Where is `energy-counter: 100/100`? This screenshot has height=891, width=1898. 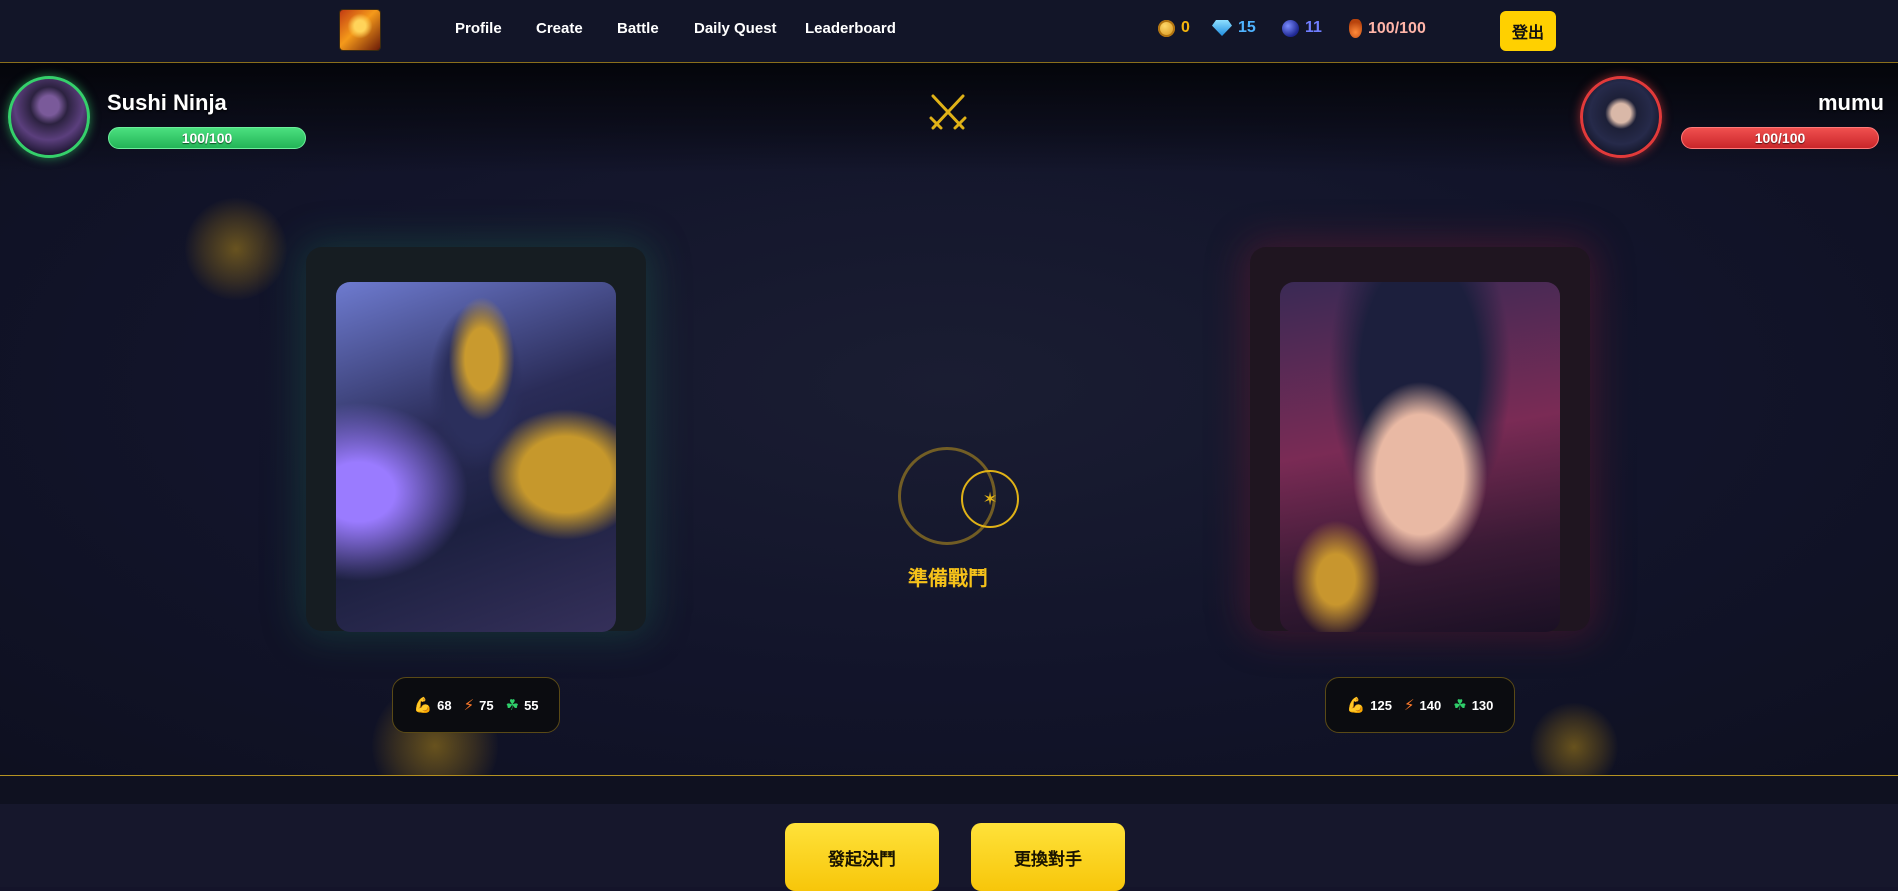 energy-counter: 100/100 is located at coordinates (1387, 28).